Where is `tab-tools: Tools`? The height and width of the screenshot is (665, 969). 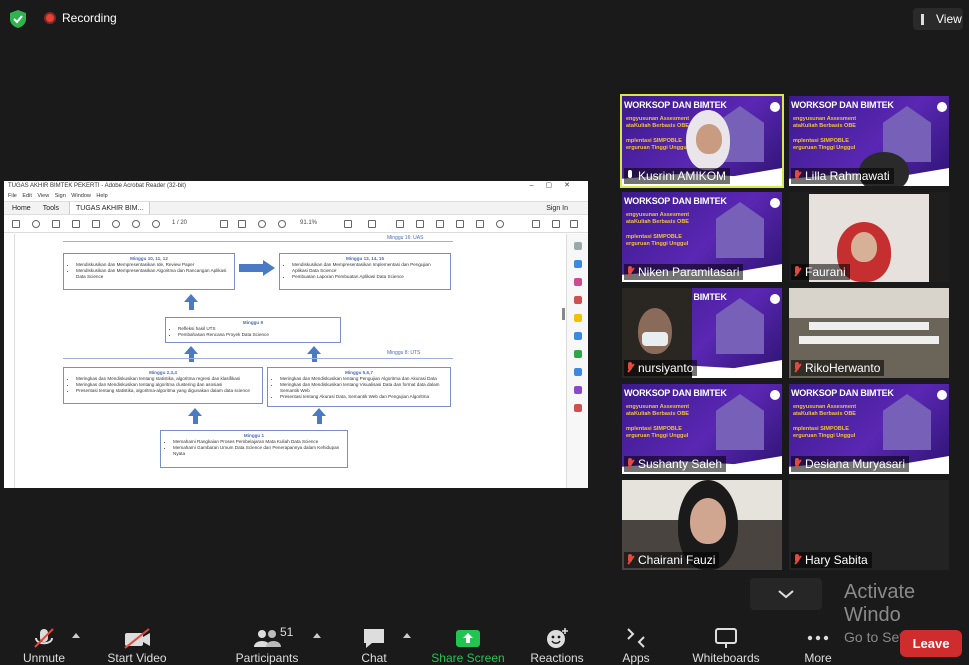
tab-tools: Tools is located at coordinates (55, 208).